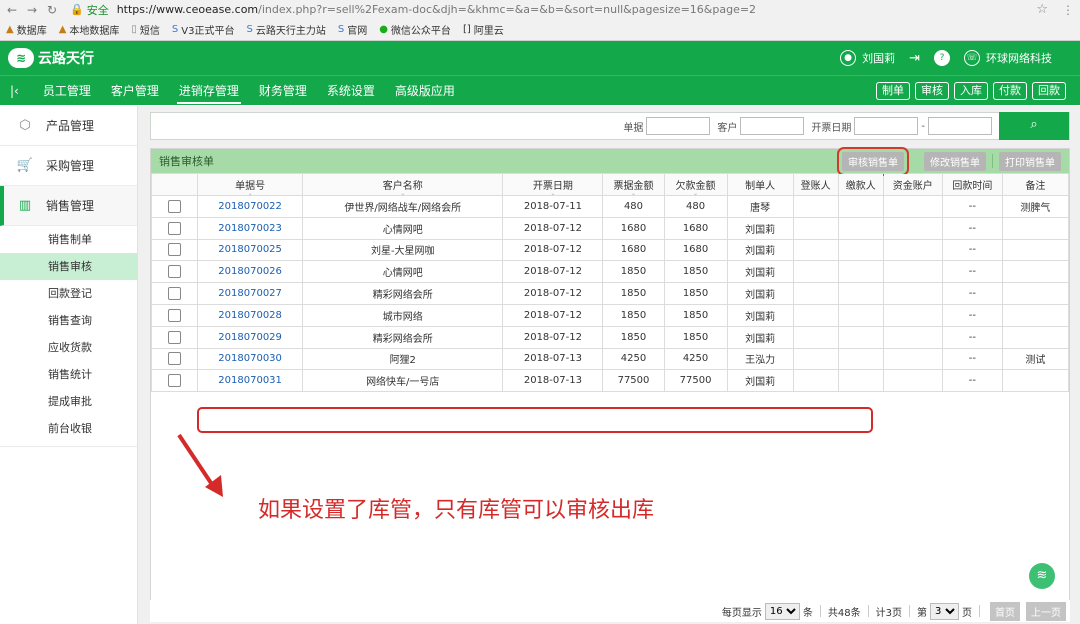 This screenshot has width=1080, height=624. I want to click on submenu-payment-register: 回款登记, so click(68, 293).